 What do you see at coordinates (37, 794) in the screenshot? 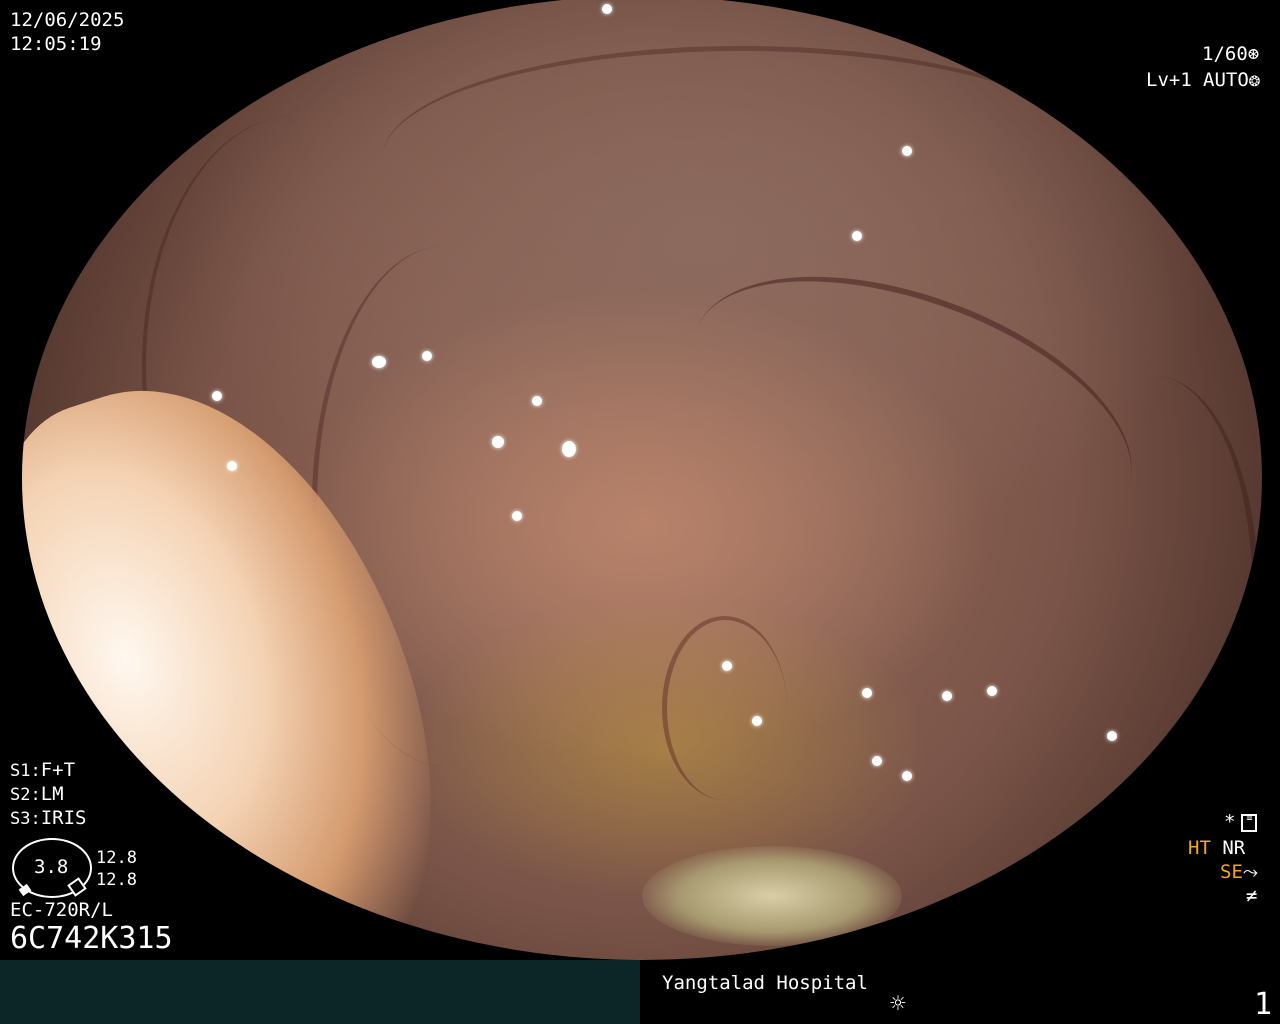
I see `setting-s2: S2:LM` at bounding box center [37, 794].